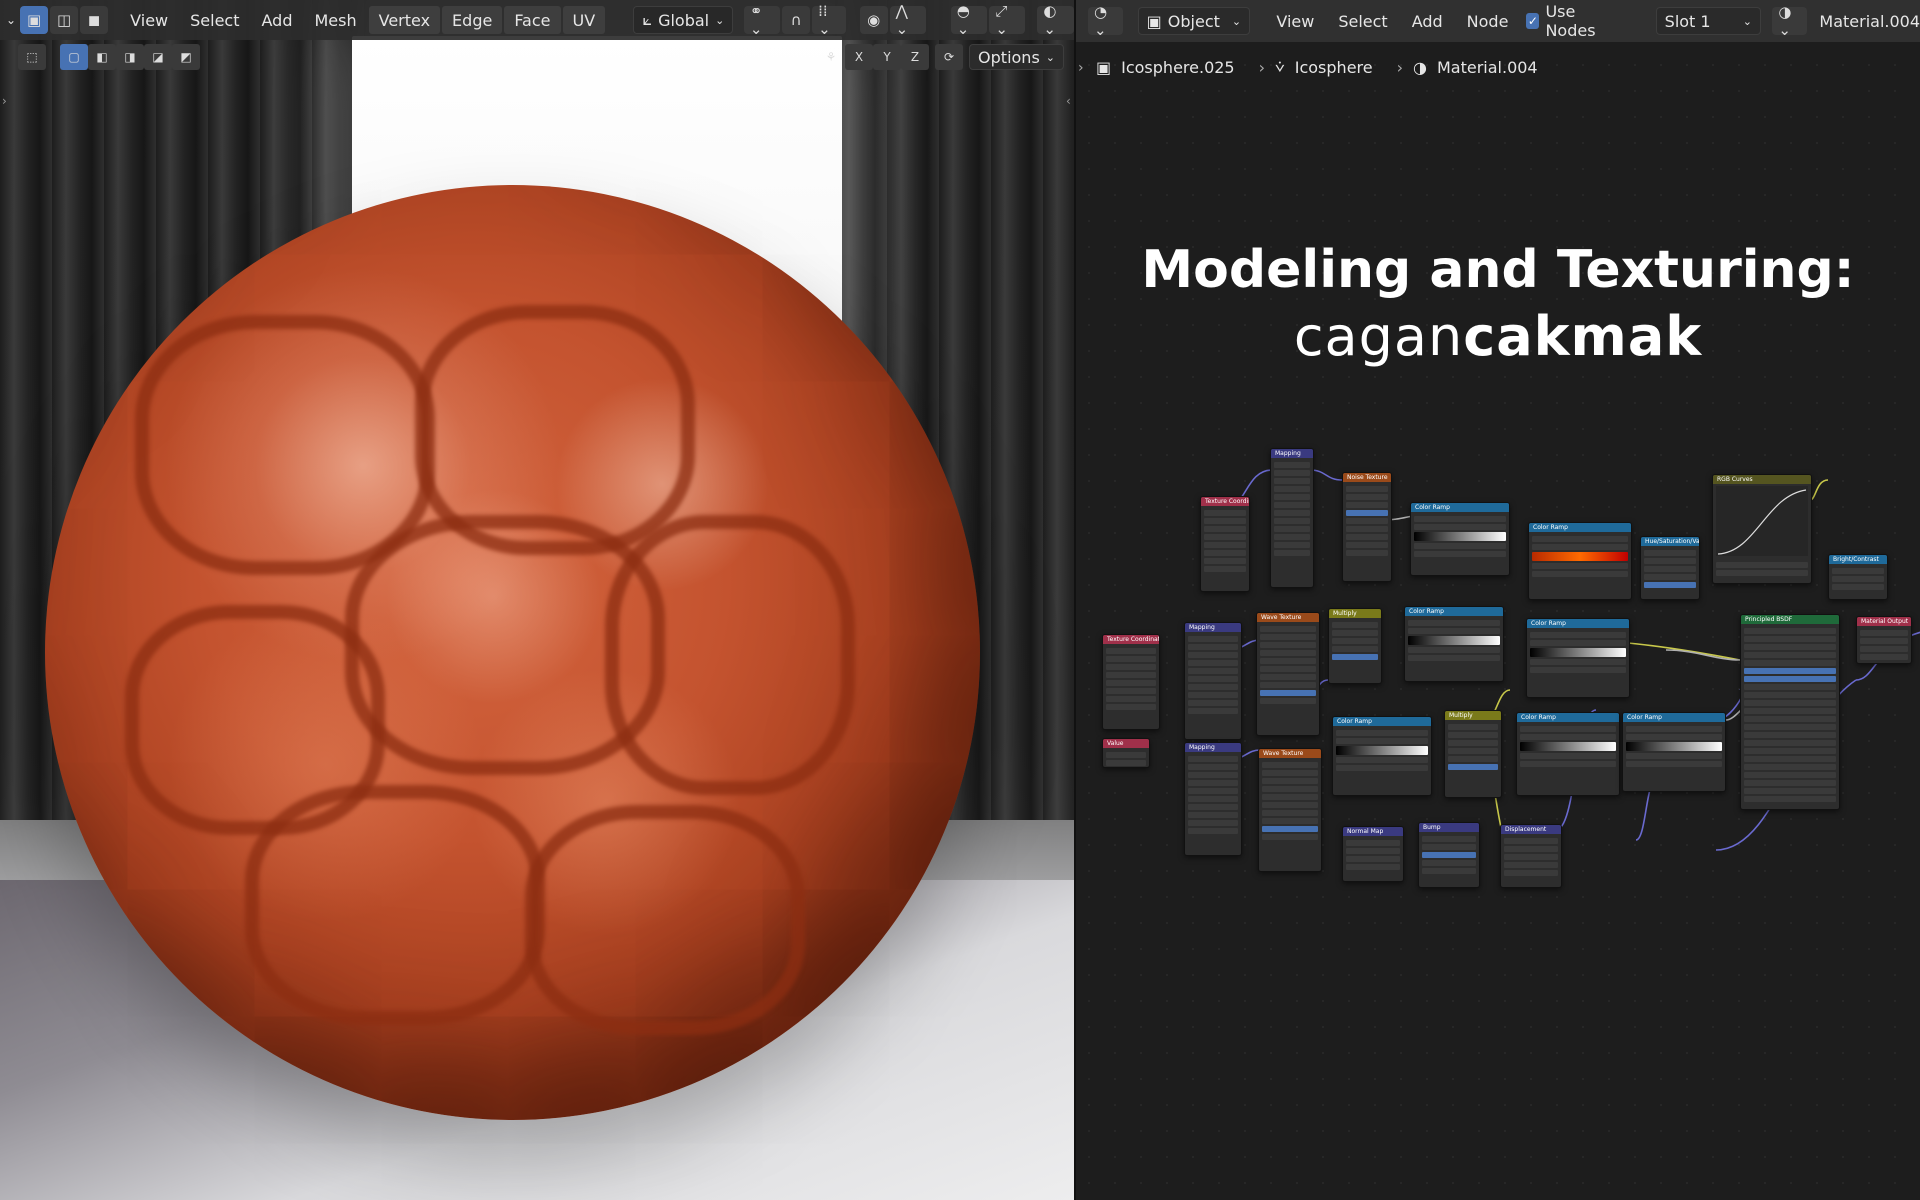 This screenshot has width=1920, height=1200. I want to click on node-color-ramp-7: Color Ramp, so click(1674, 752).